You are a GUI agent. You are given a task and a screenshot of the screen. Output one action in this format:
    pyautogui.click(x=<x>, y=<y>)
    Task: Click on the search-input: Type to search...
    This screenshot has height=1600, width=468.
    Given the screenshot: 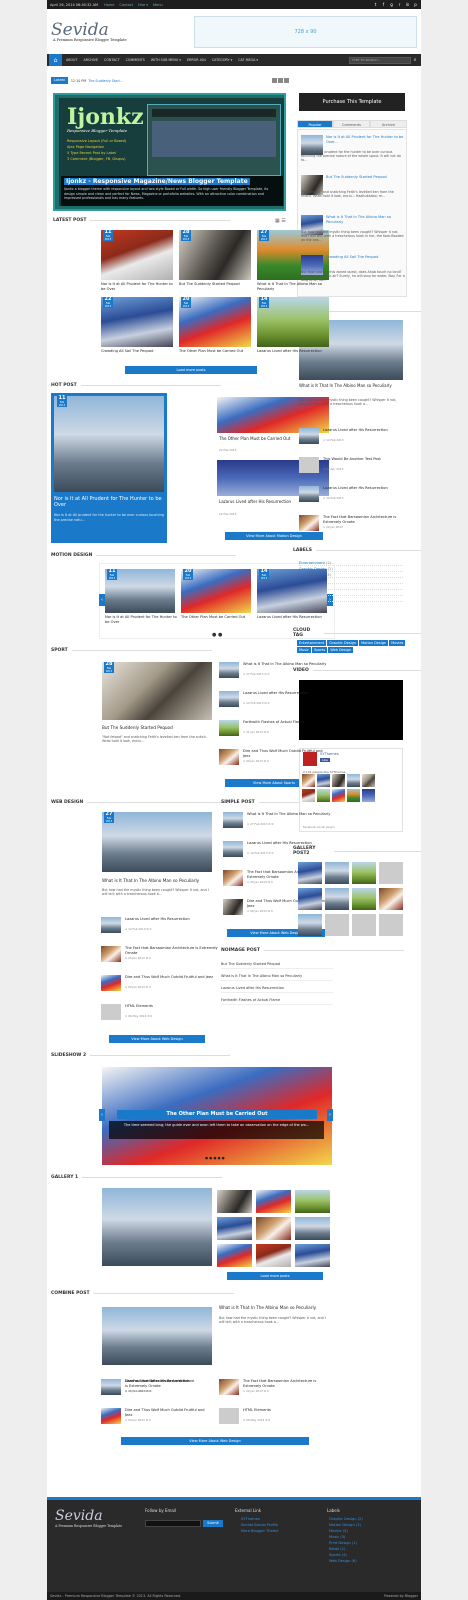 What is the action you would take?
    pyautogui.click(x=380, y=60)
    